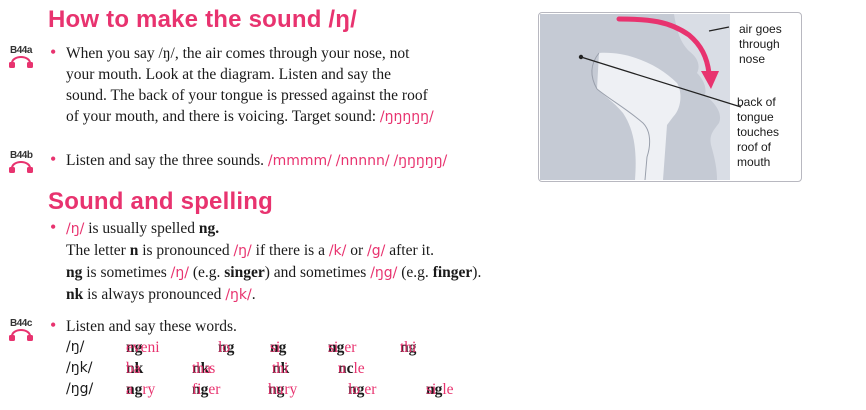  I want to click on ipa: /ŋk/, so click(238, 295).